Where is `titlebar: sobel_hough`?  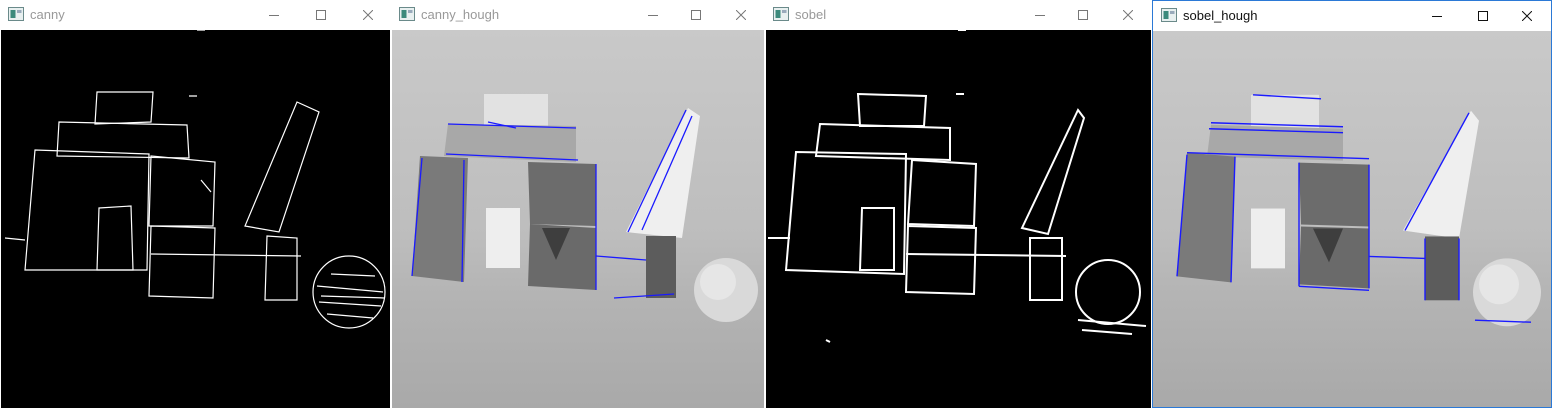
titlebar: sobel_hough is located at coordinates (1352, 16).